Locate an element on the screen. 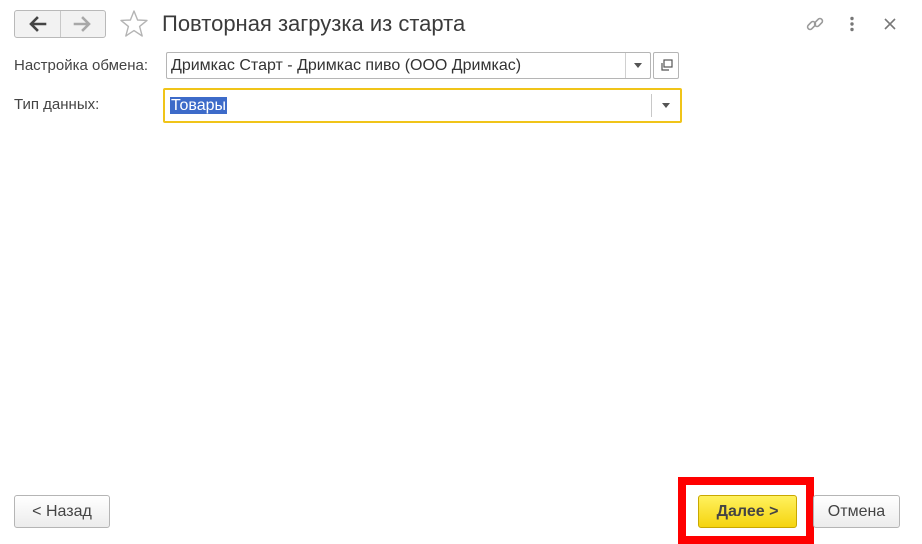  next-button: Далее > is located at coordinates (747, 511).